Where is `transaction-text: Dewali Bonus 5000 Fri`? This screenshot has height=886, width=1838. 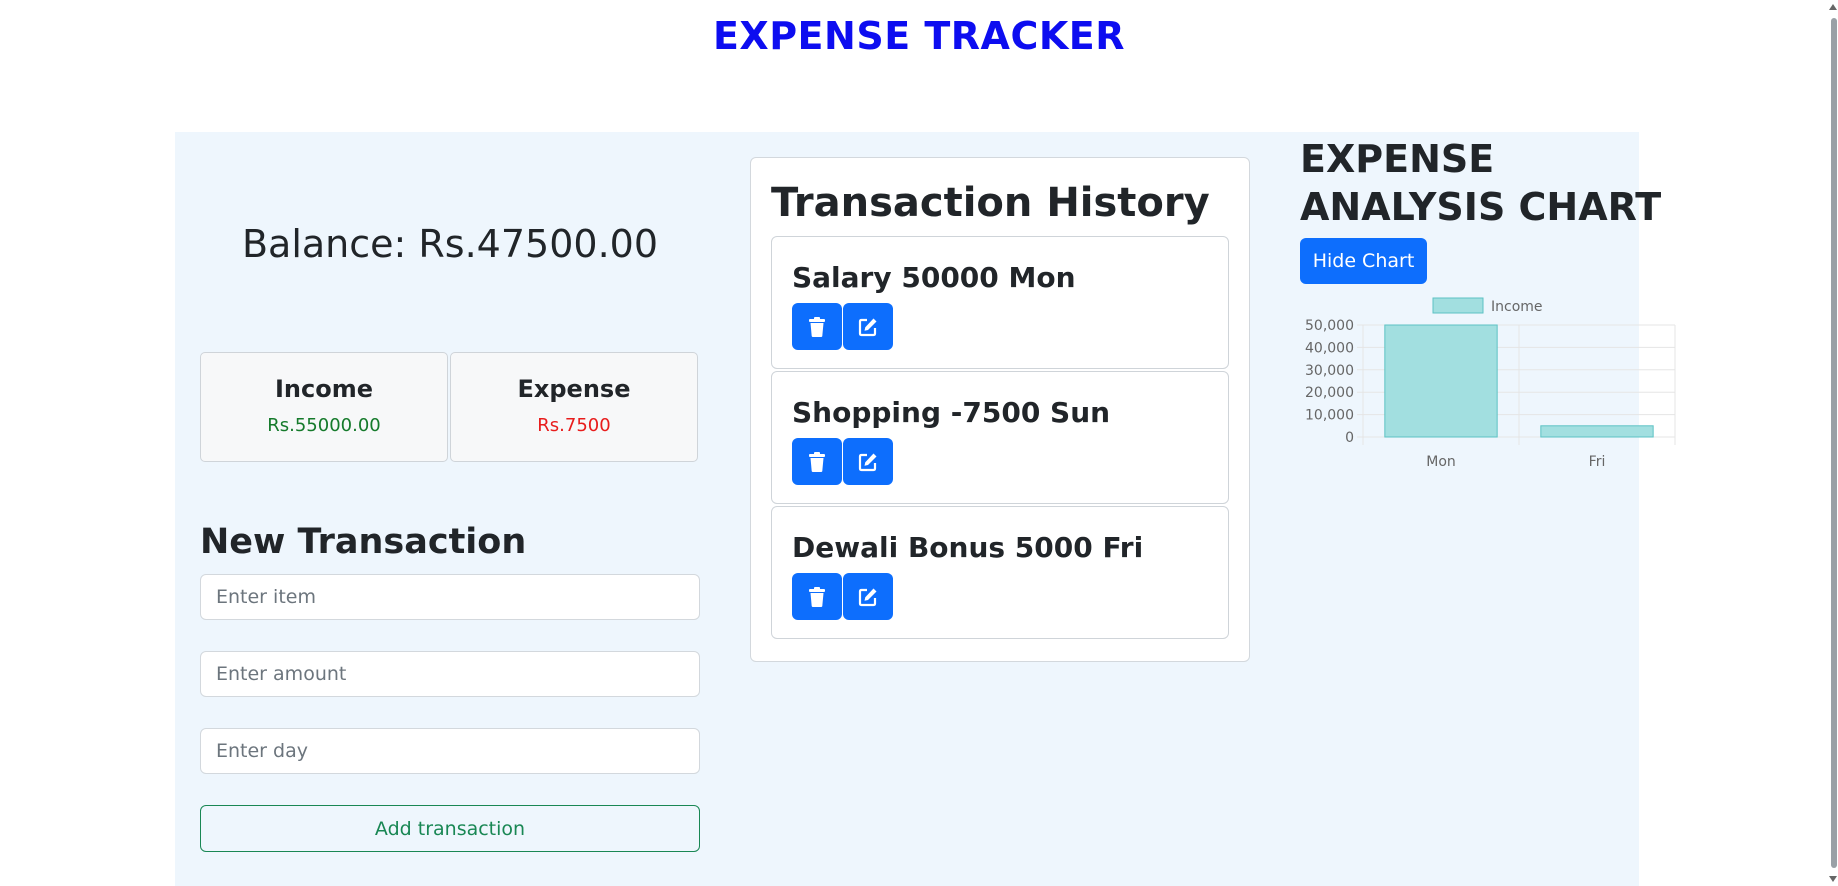 transaction-text: Dewali Bonus 5000 Fri is located at coordinates (968, 547).